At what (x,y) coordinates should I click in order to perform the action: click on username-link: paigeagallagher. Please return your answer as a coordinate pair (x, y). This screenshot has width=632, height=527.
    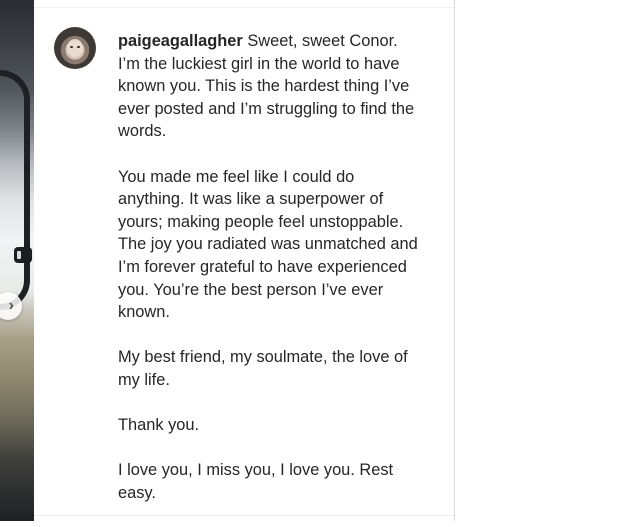
    Looking at the image, I should click on (180, 41).